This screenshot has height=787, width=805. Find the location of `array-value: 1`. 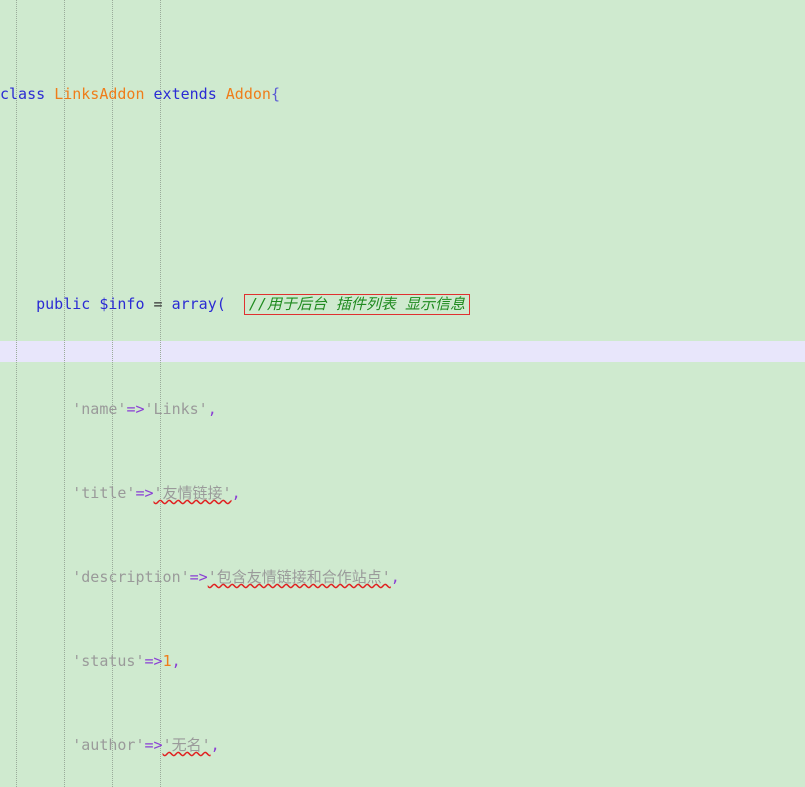

array-value: 1 is located at coordinates (167, 661).